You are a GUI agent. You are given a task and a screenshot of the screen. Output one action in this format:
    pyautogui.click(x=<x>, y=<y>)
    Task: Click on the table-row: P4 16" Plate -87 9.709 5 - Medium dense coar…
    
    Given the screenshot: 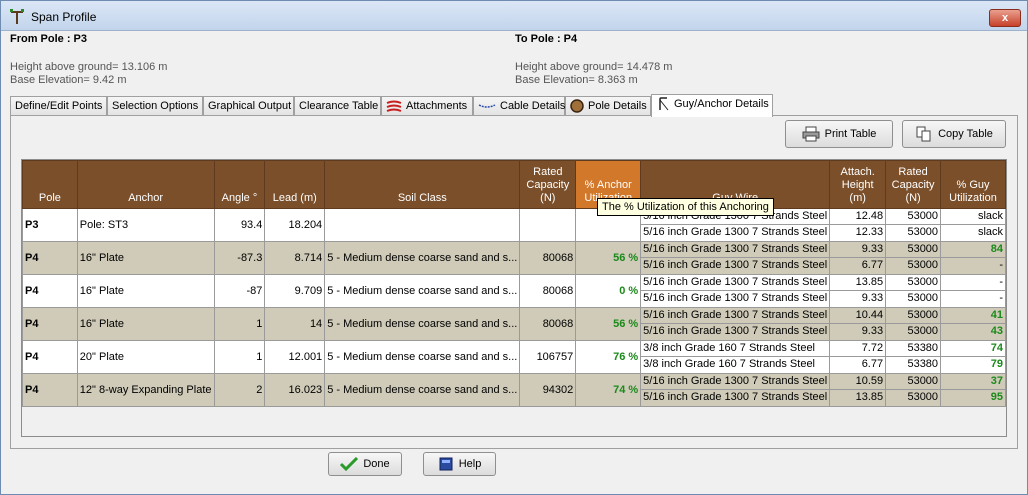 What is the action you would take?
    pyautogui.click(x=514, y=291)
    